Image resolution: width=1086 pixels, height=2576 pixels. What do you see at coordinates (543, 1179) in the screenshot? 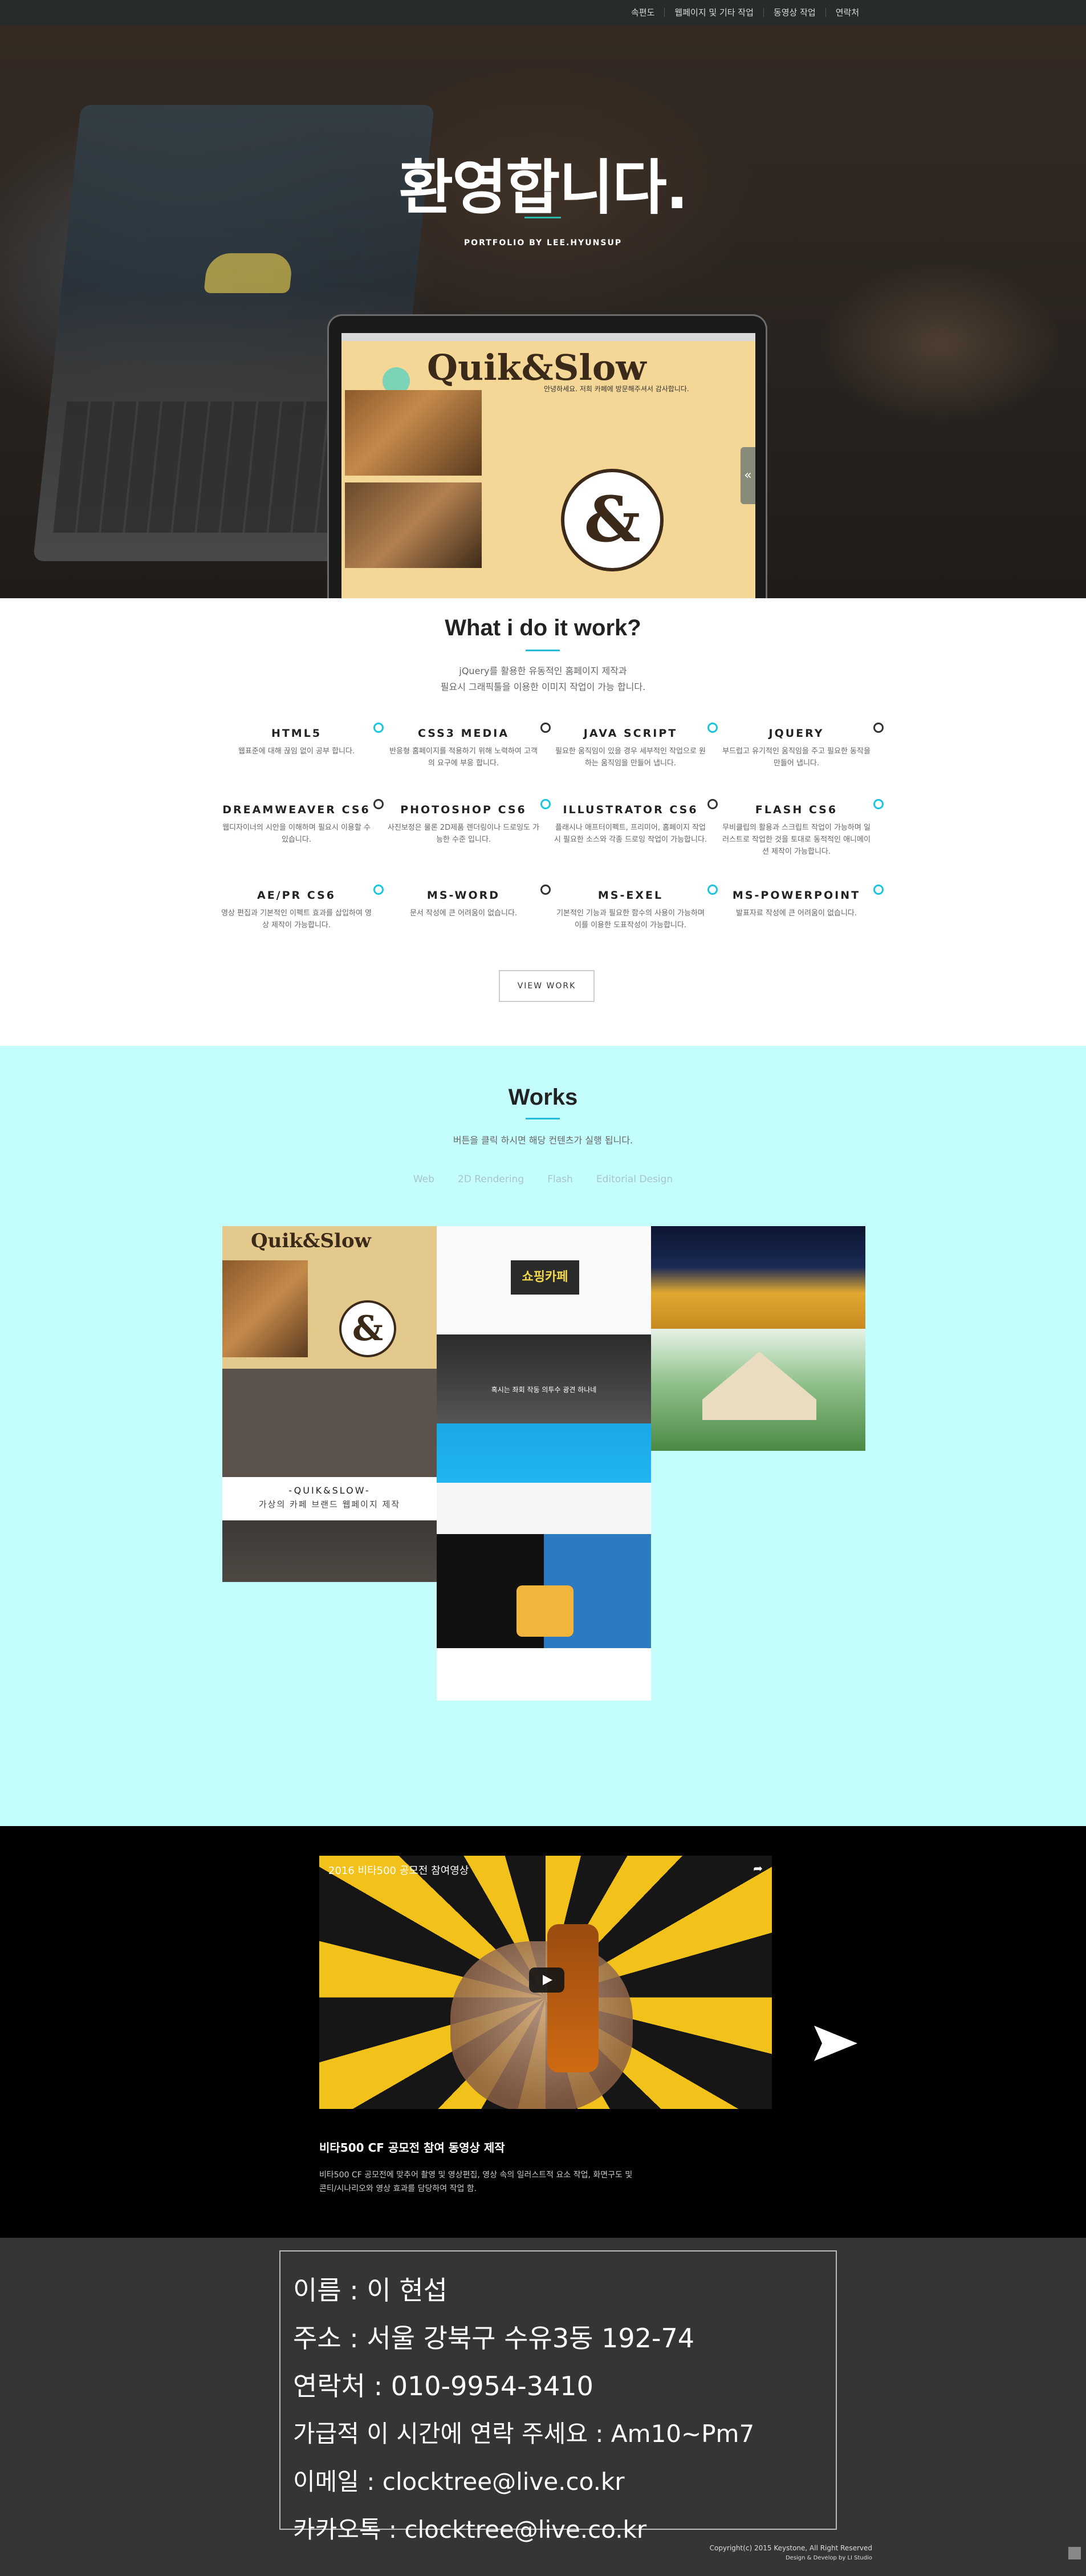
I see `works-filters: Web 2D Rendering Flash Editorial Design` at bounding box center [543, 1179].